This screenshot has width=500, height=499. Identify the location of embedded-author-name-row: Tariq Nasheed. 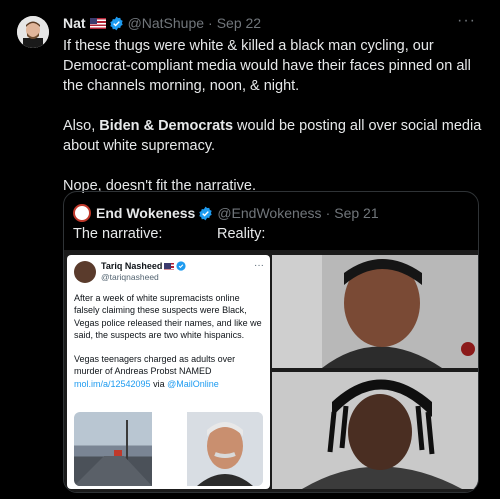
(143, 266).